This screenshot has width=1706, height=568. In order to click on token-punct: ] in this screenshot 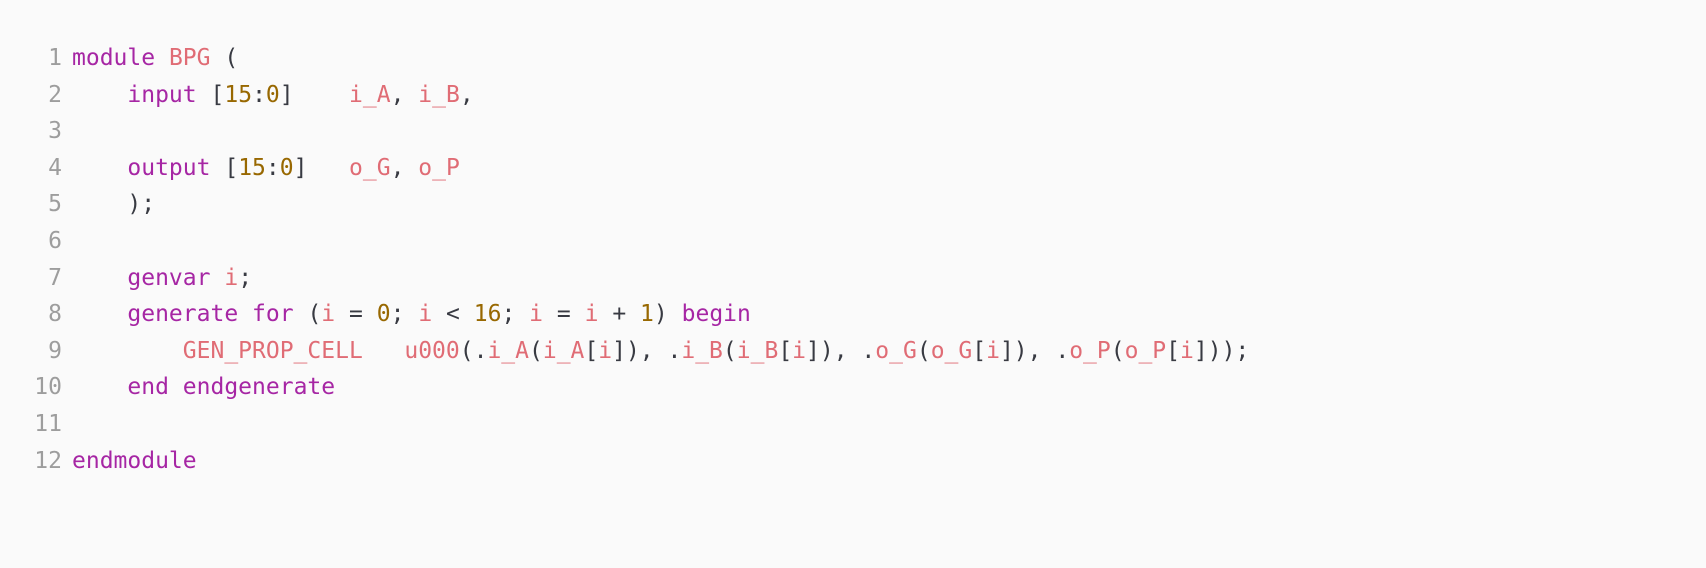, I will do `click(286, 94)`.